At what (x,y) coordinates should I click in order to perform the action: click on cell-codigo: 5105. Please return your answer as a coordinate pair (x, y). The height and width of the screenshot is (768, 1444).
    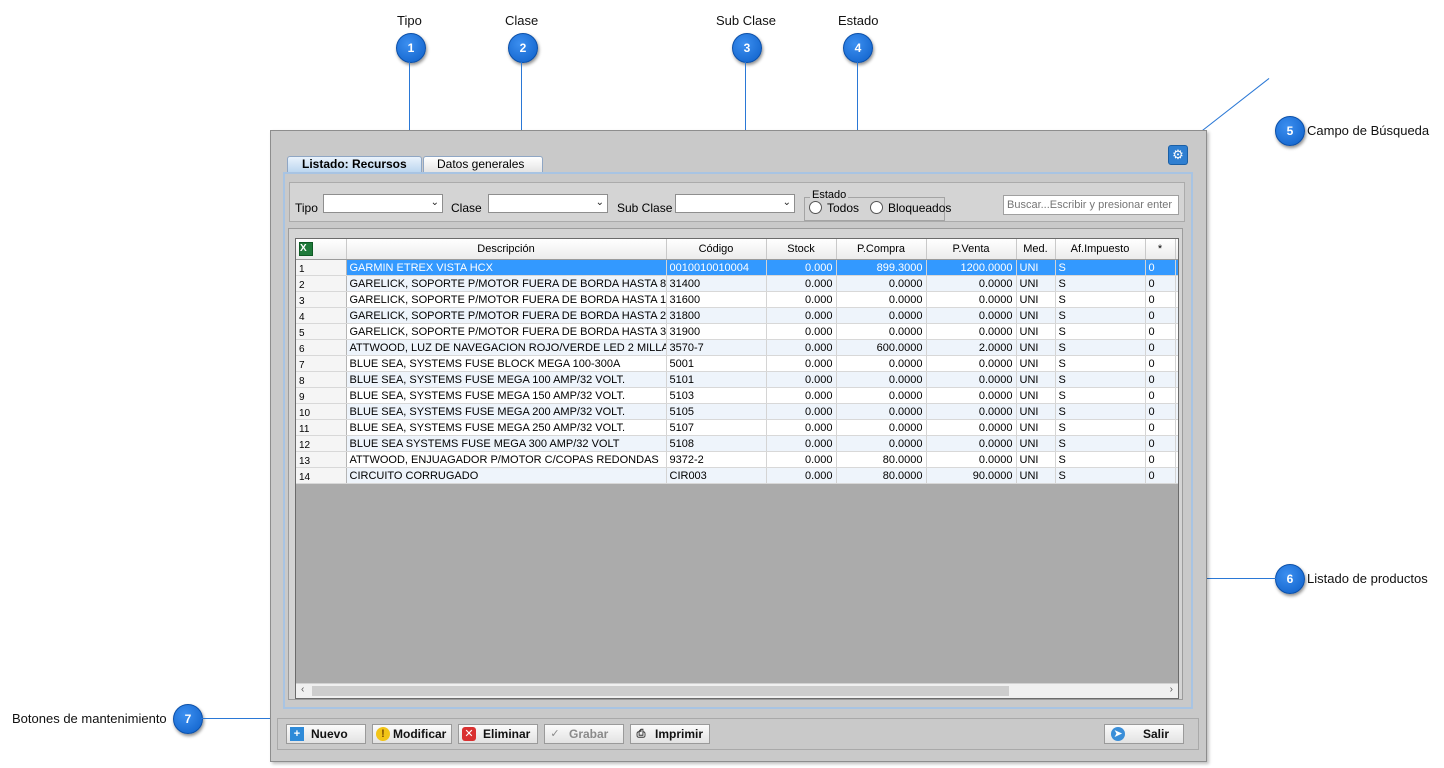
    Looking at the image, I should click on (716, 411).